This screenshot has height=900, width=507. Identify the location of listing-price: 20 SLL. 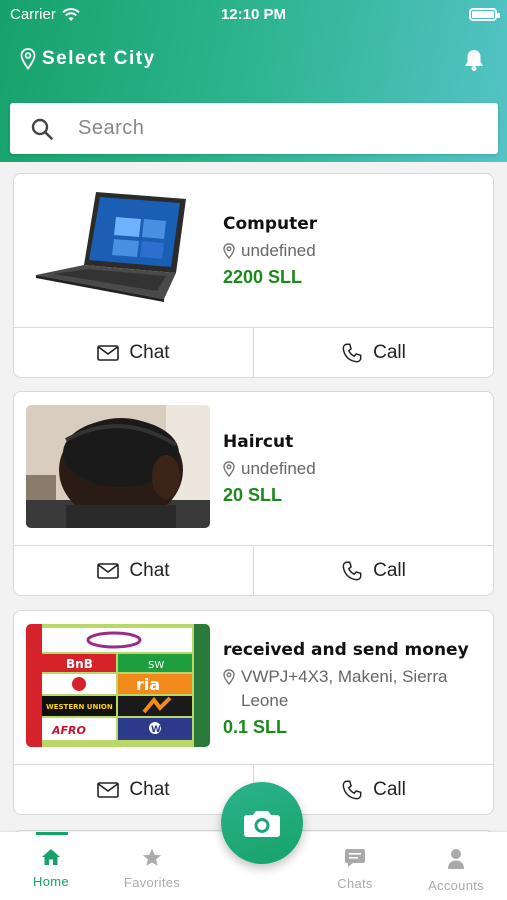
(253, 495).